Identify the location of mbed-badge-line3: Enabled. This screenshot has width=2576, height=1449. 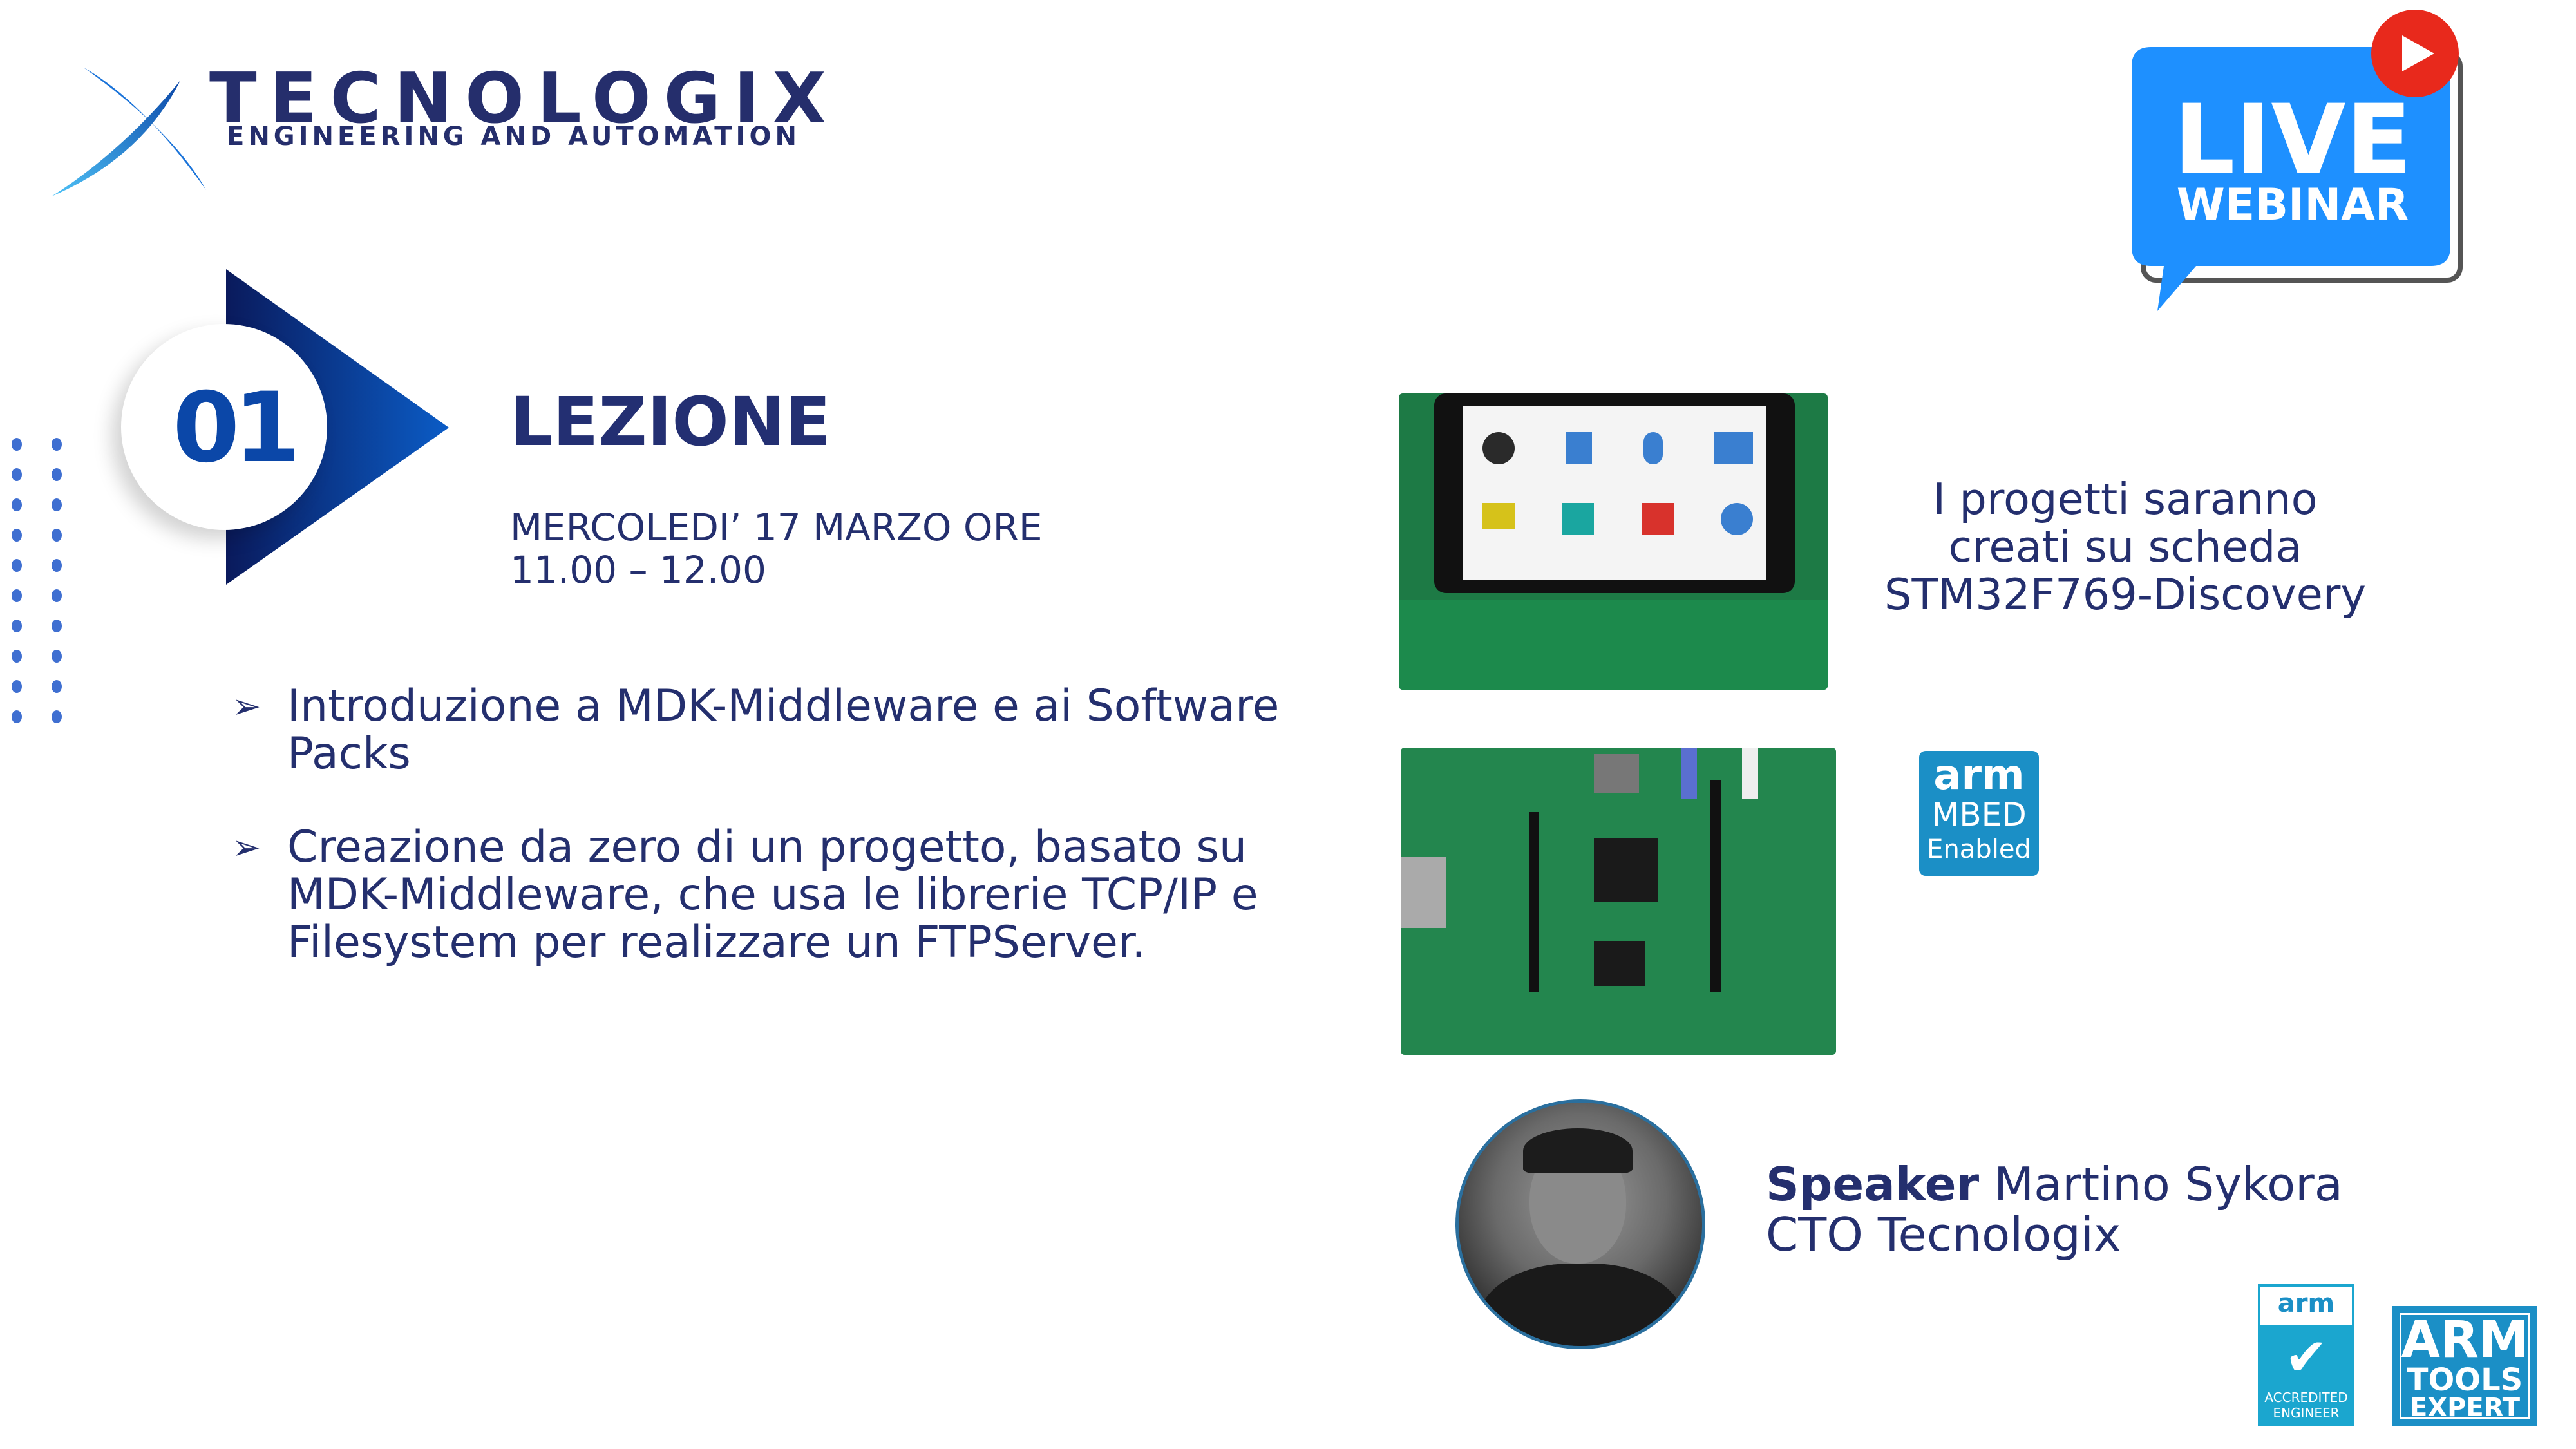
(1979, 849).